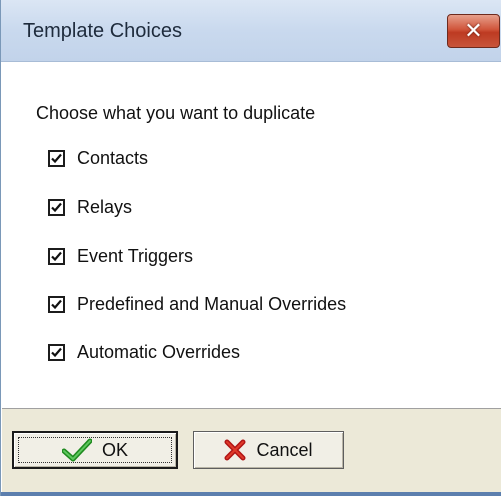 The width and height of the screenshot is (501, 496). I want to click on predefined-manual-overrides-checkbox, so click(56, 304).